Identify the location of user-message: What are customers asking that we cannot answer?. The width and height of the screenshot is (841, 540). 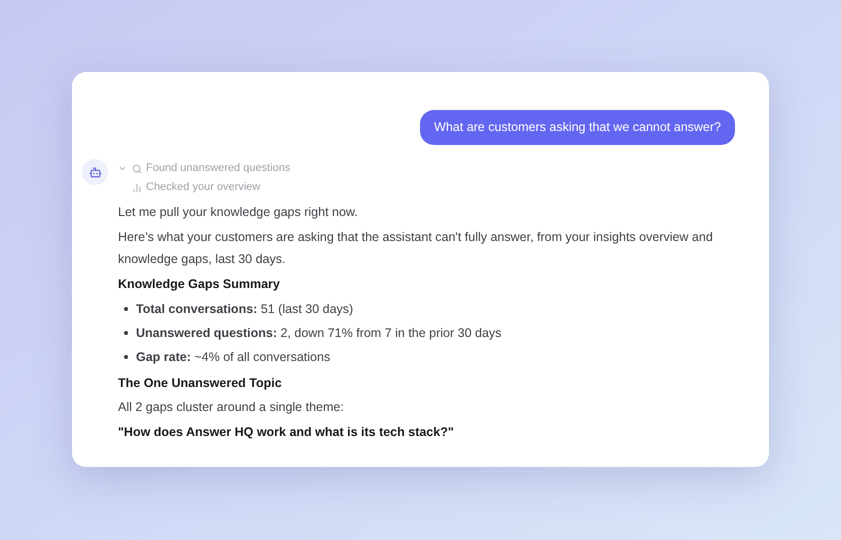
(577, 127).